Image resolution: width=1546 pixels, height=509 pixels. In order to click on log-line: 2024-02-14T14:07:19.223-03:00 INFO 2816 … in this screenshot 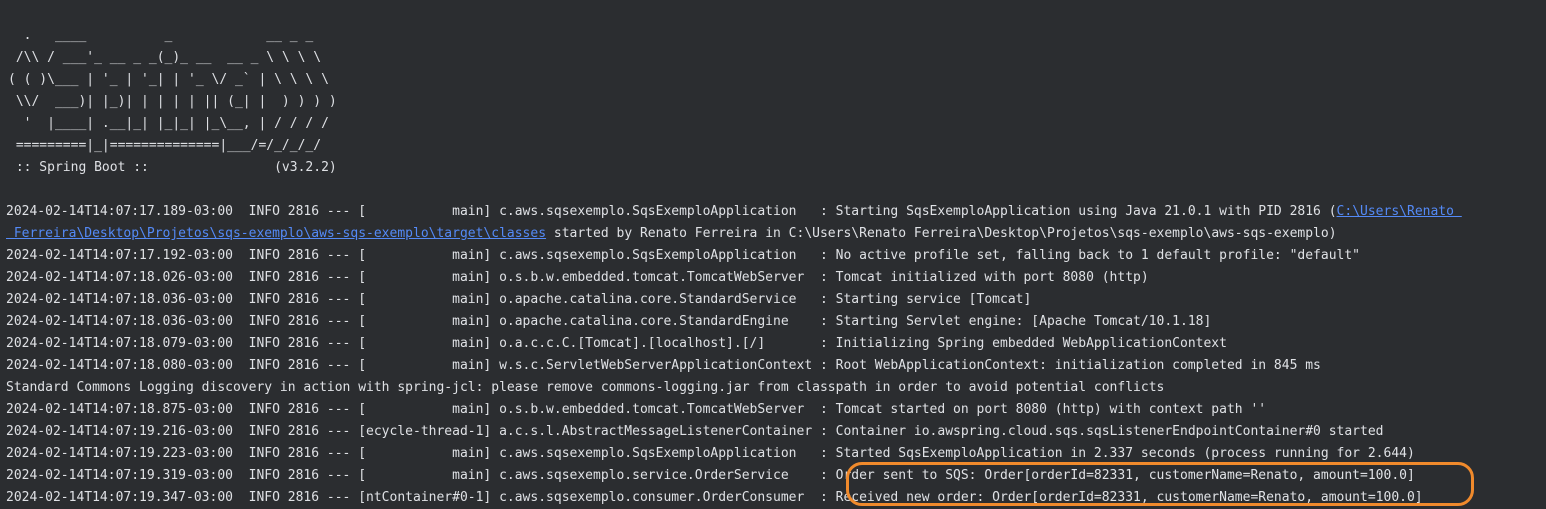, I will do `click(710, 453)`.